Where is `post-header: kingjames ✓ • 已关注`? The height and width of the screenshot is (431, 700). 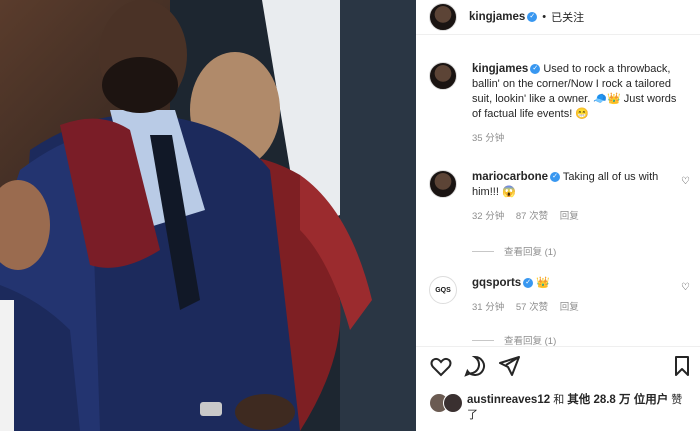
post-header: kingjames ✓ • 已关注 is located at coordinates (558, 17).